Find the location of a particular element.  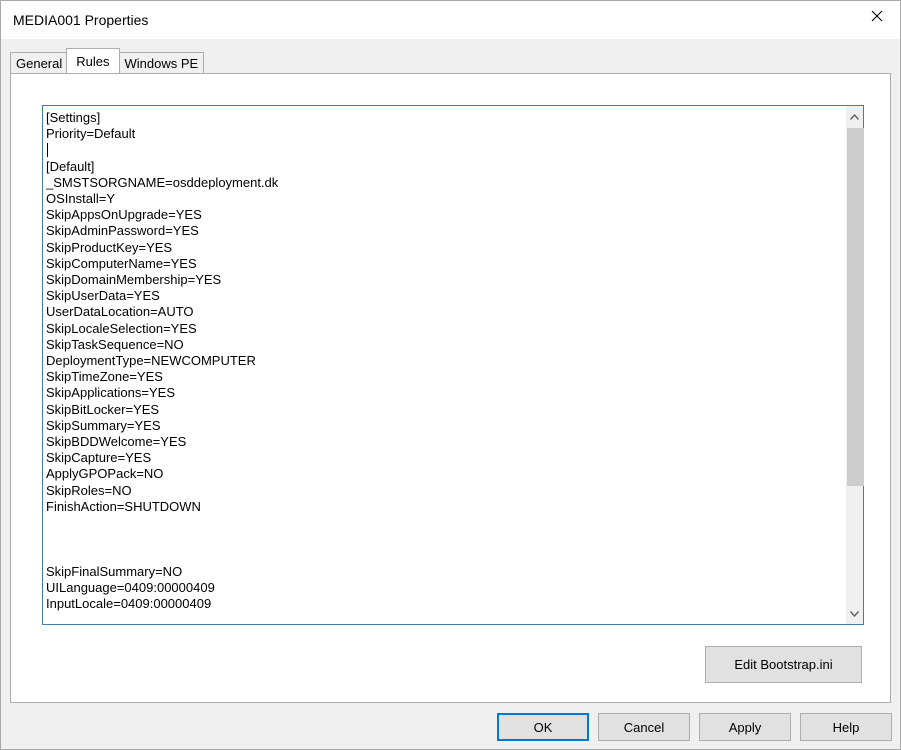

tab-label: Windows PE is located at coordinates (161, 63).